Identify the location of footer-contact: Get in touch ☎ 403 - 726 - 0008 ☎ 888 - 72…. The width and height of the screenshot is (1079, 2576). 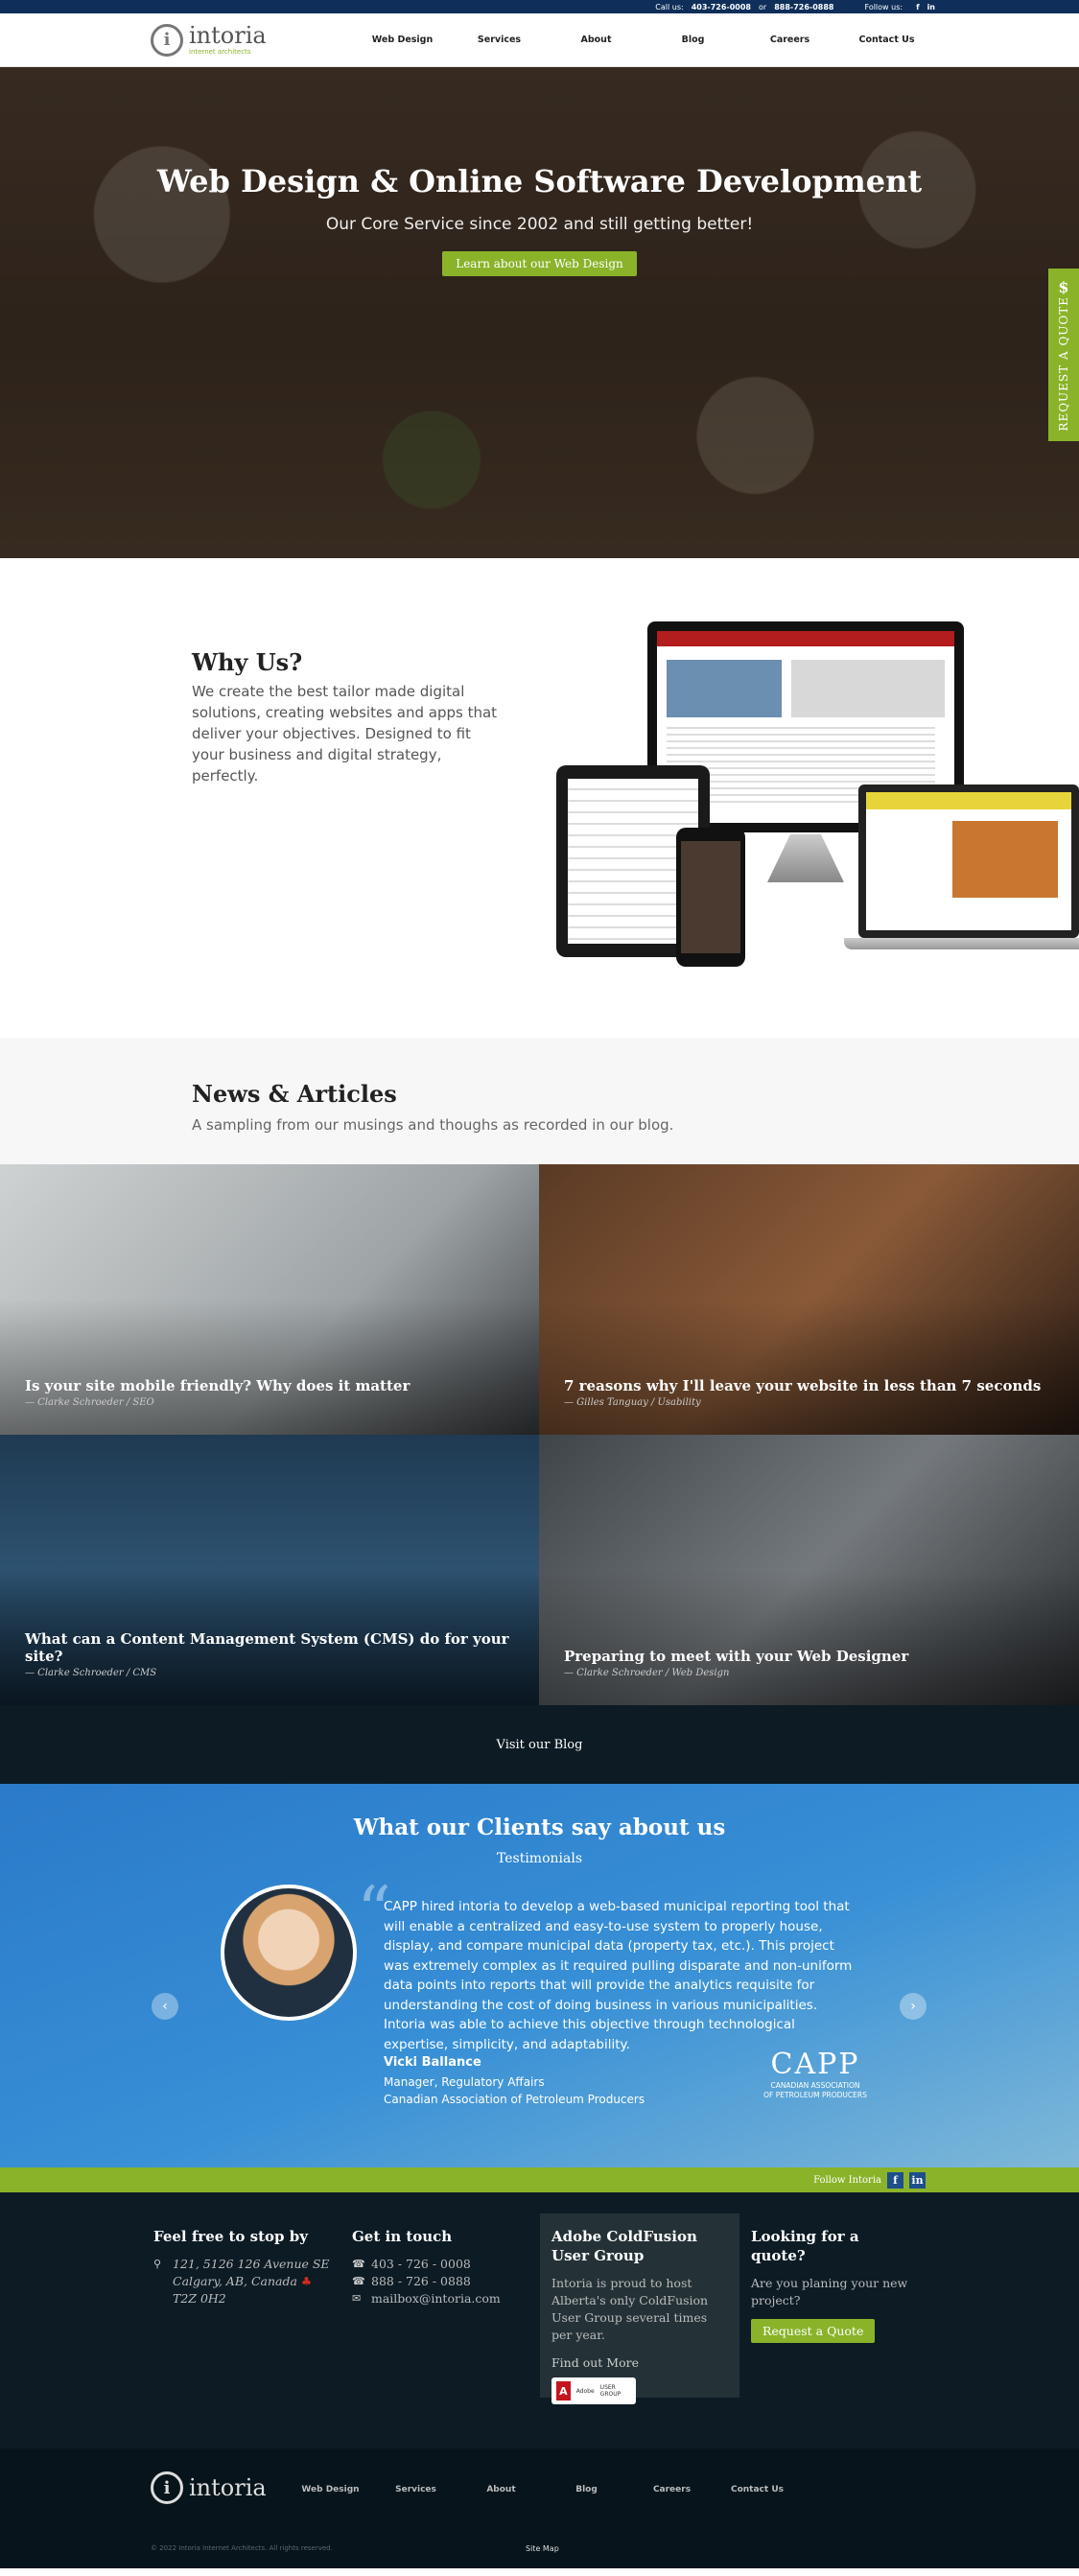
(427, 2267).